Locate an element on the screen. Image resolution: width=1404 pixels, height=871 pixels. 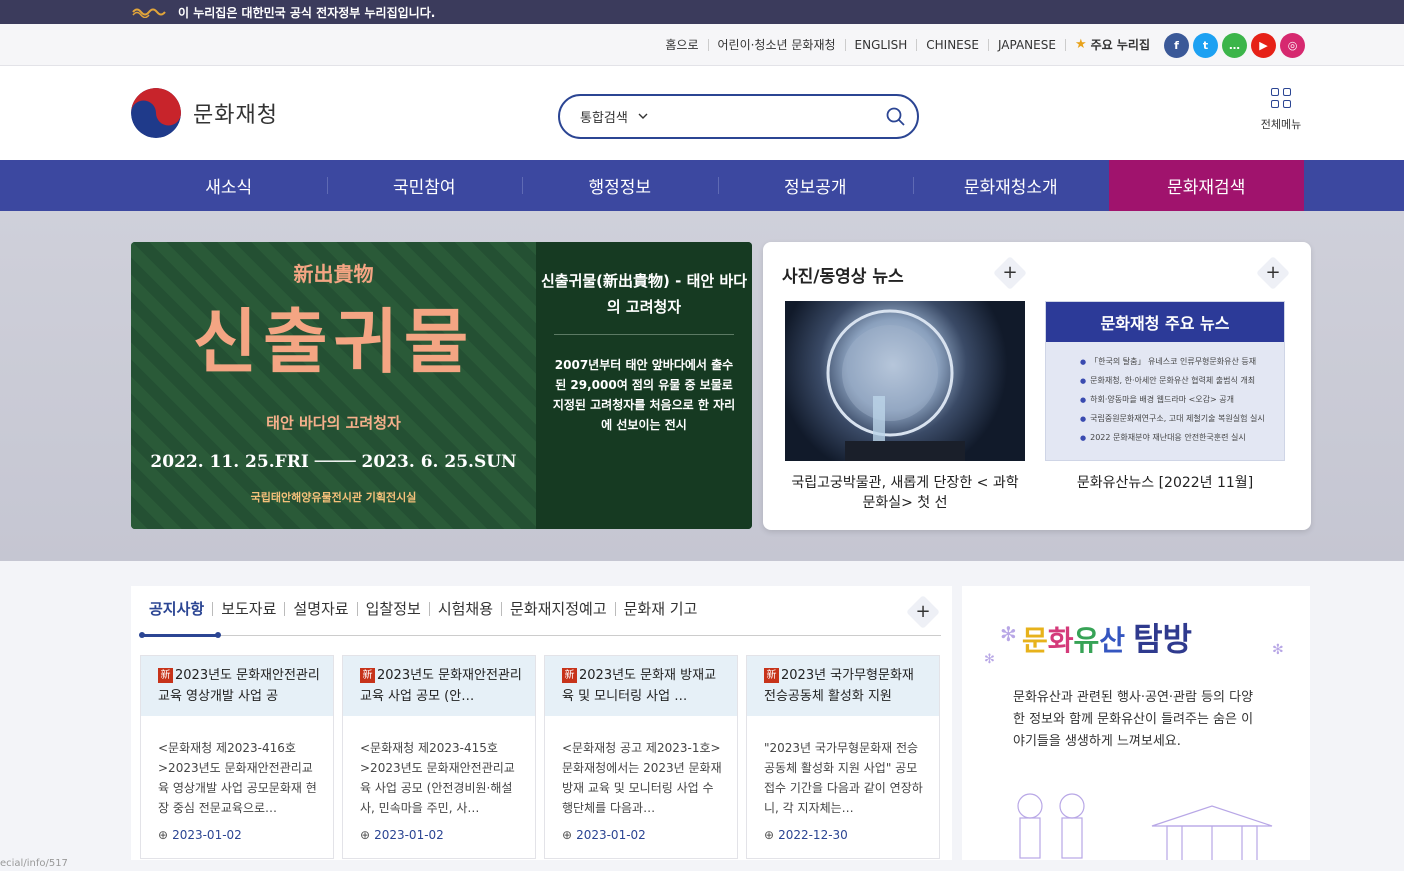
tab-designation-notices: 문화재지정예고 is located at coordinates (558, 609).